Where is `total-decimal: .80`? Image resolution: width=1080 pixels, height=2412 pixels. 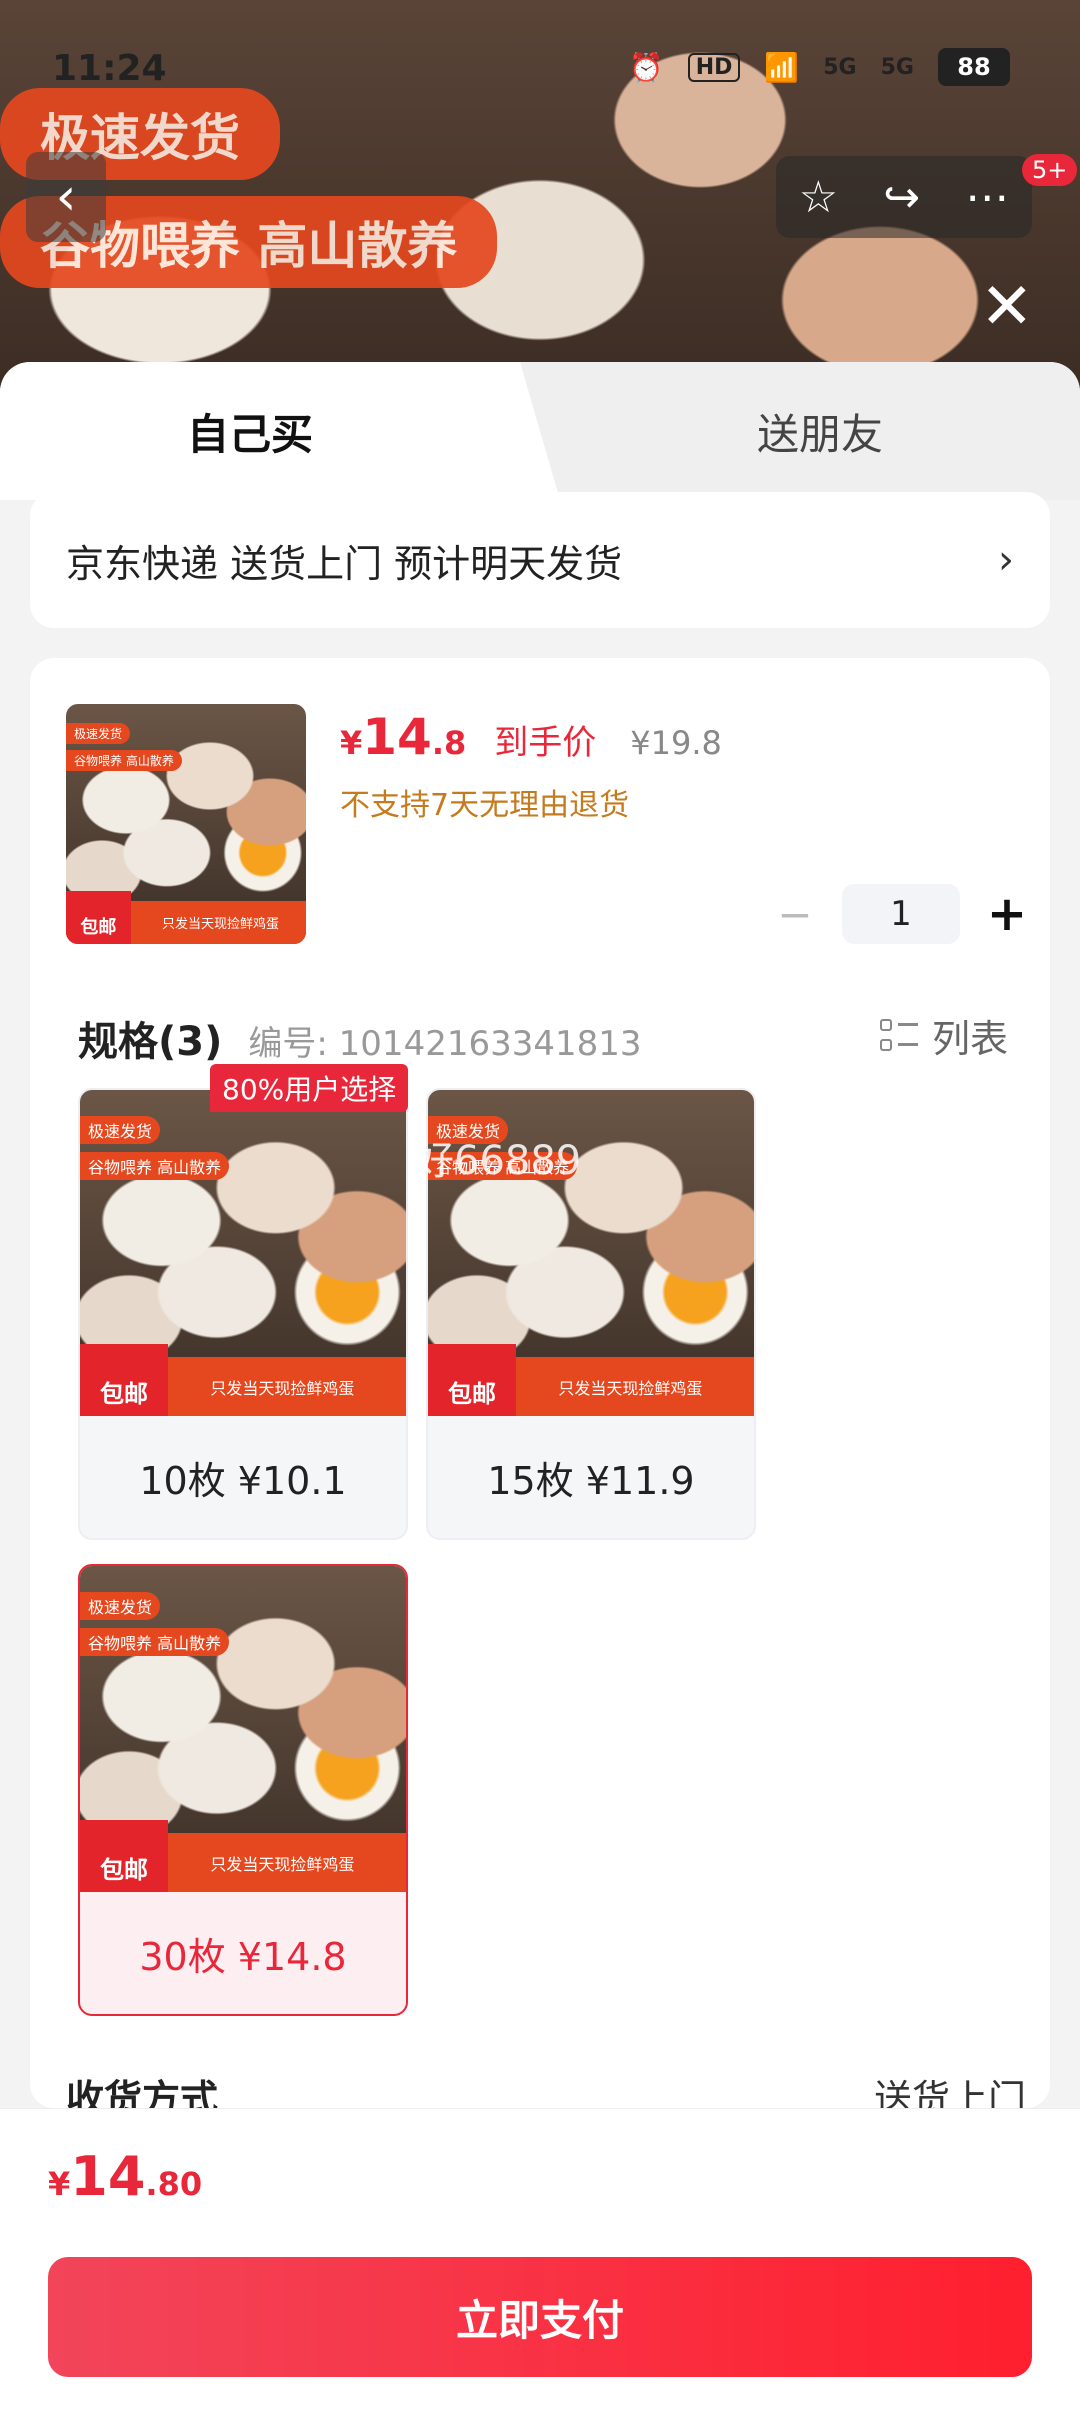
total-decimal: .80 is located at coordinates (174, 2184).